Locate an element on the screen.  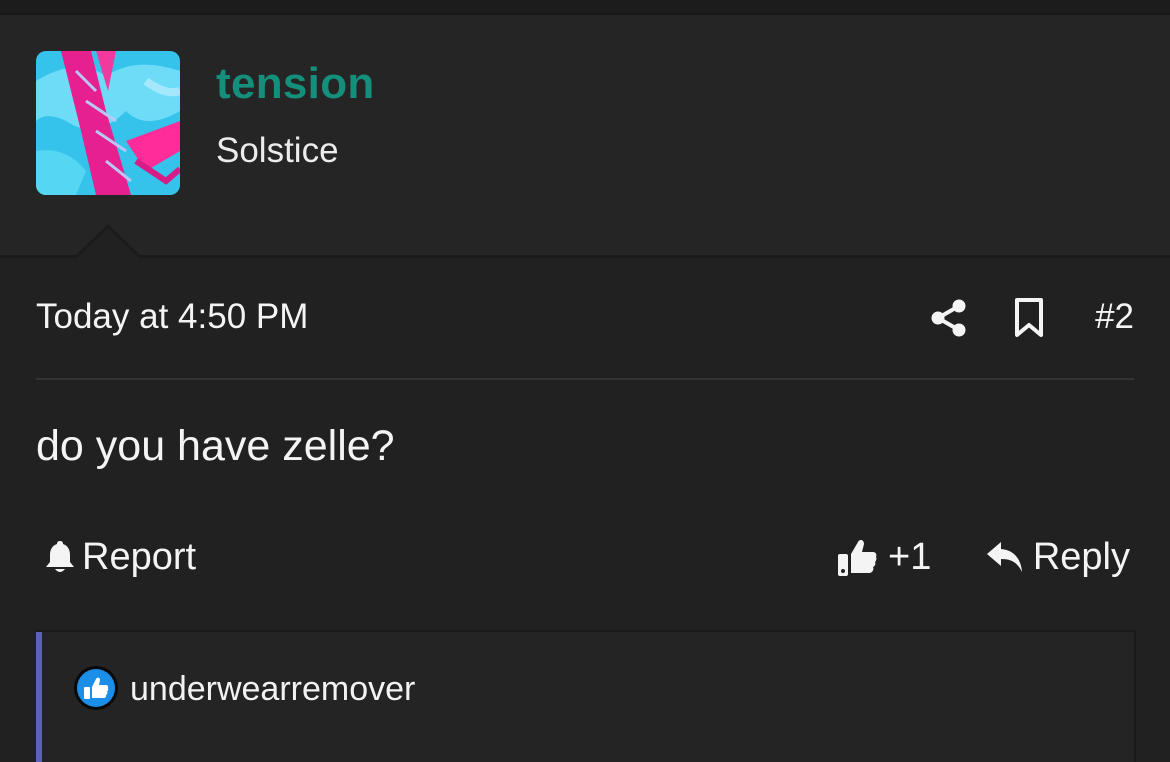
reactions-accent is located at coordinates (39, 697).